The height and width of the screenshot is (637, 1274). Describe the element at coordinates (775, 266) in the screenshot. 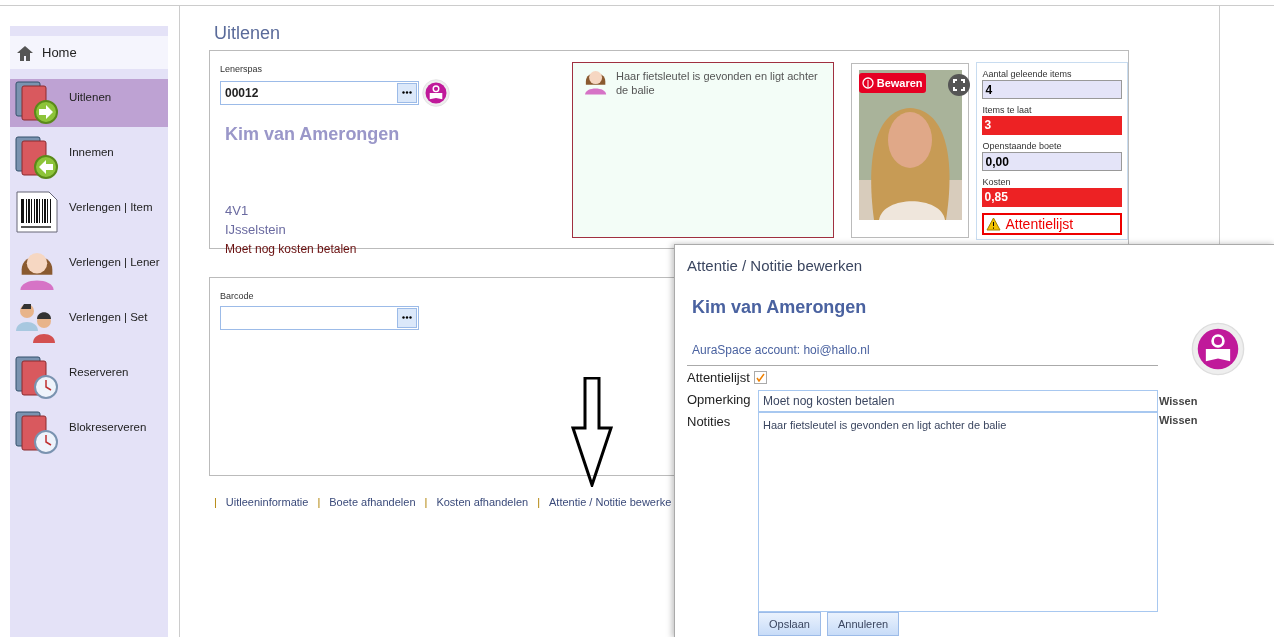

I see `dialog-title: Attentie / Notitie bewerken` at that location.